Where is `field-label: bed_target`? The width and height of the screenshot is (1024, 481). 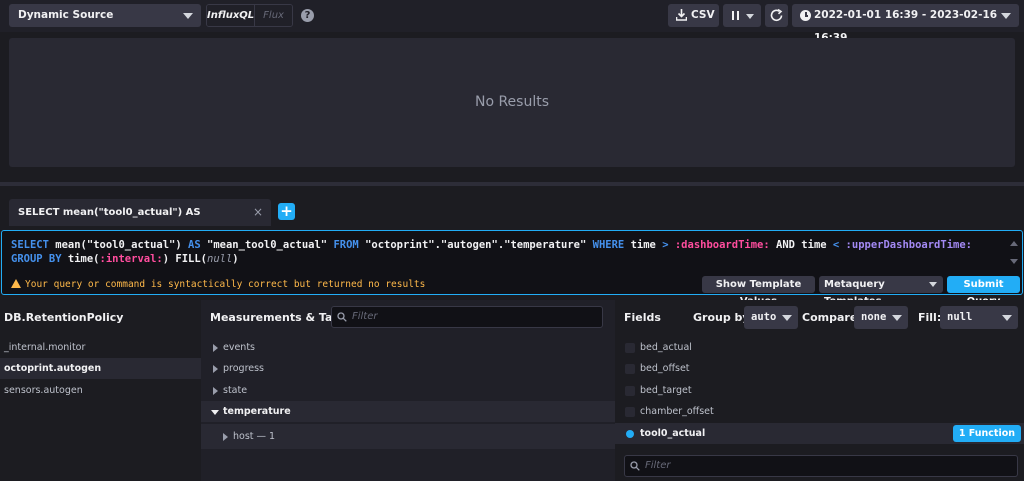
field-label: bed_target is located at coordinates (666, 390).